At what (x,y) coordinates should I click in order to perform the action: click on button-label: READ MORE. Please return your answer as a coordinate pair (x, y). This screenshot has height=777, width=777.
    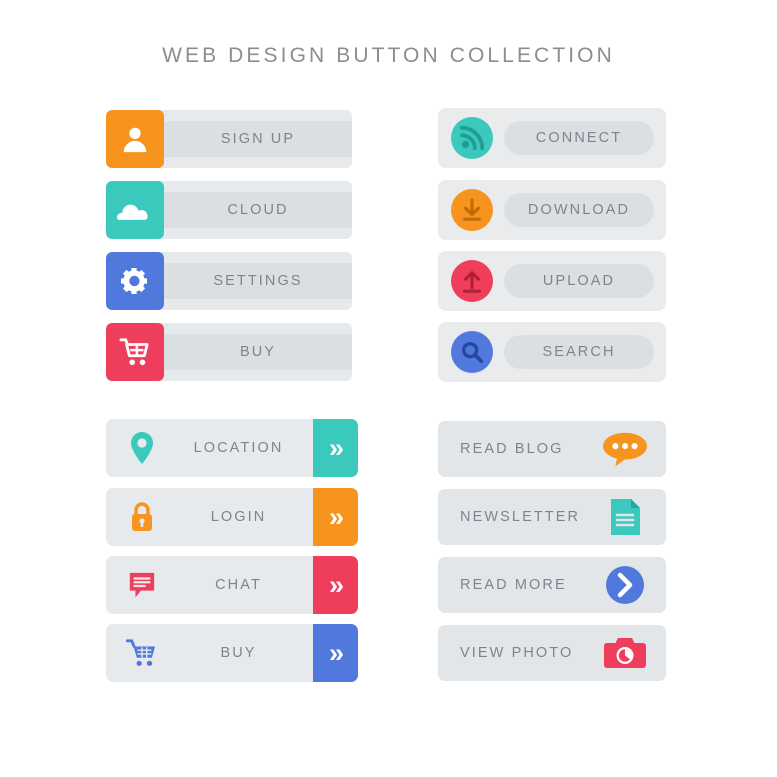
    Looking at the image, I should click on (513, 585).